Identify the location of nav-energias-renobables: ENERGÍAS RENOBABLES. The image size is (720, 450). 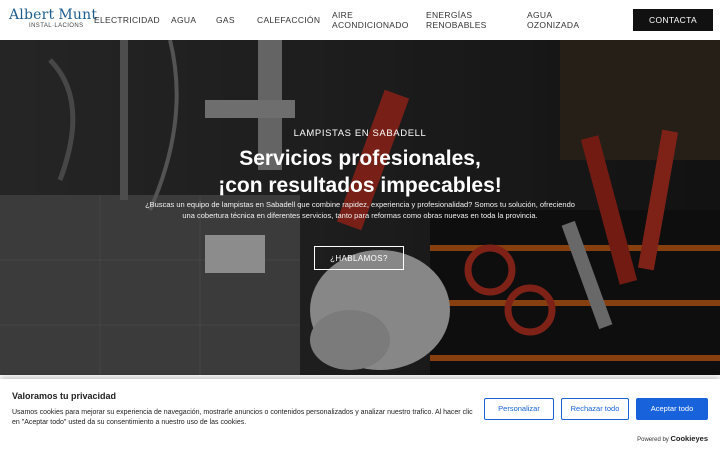
(456, 20).